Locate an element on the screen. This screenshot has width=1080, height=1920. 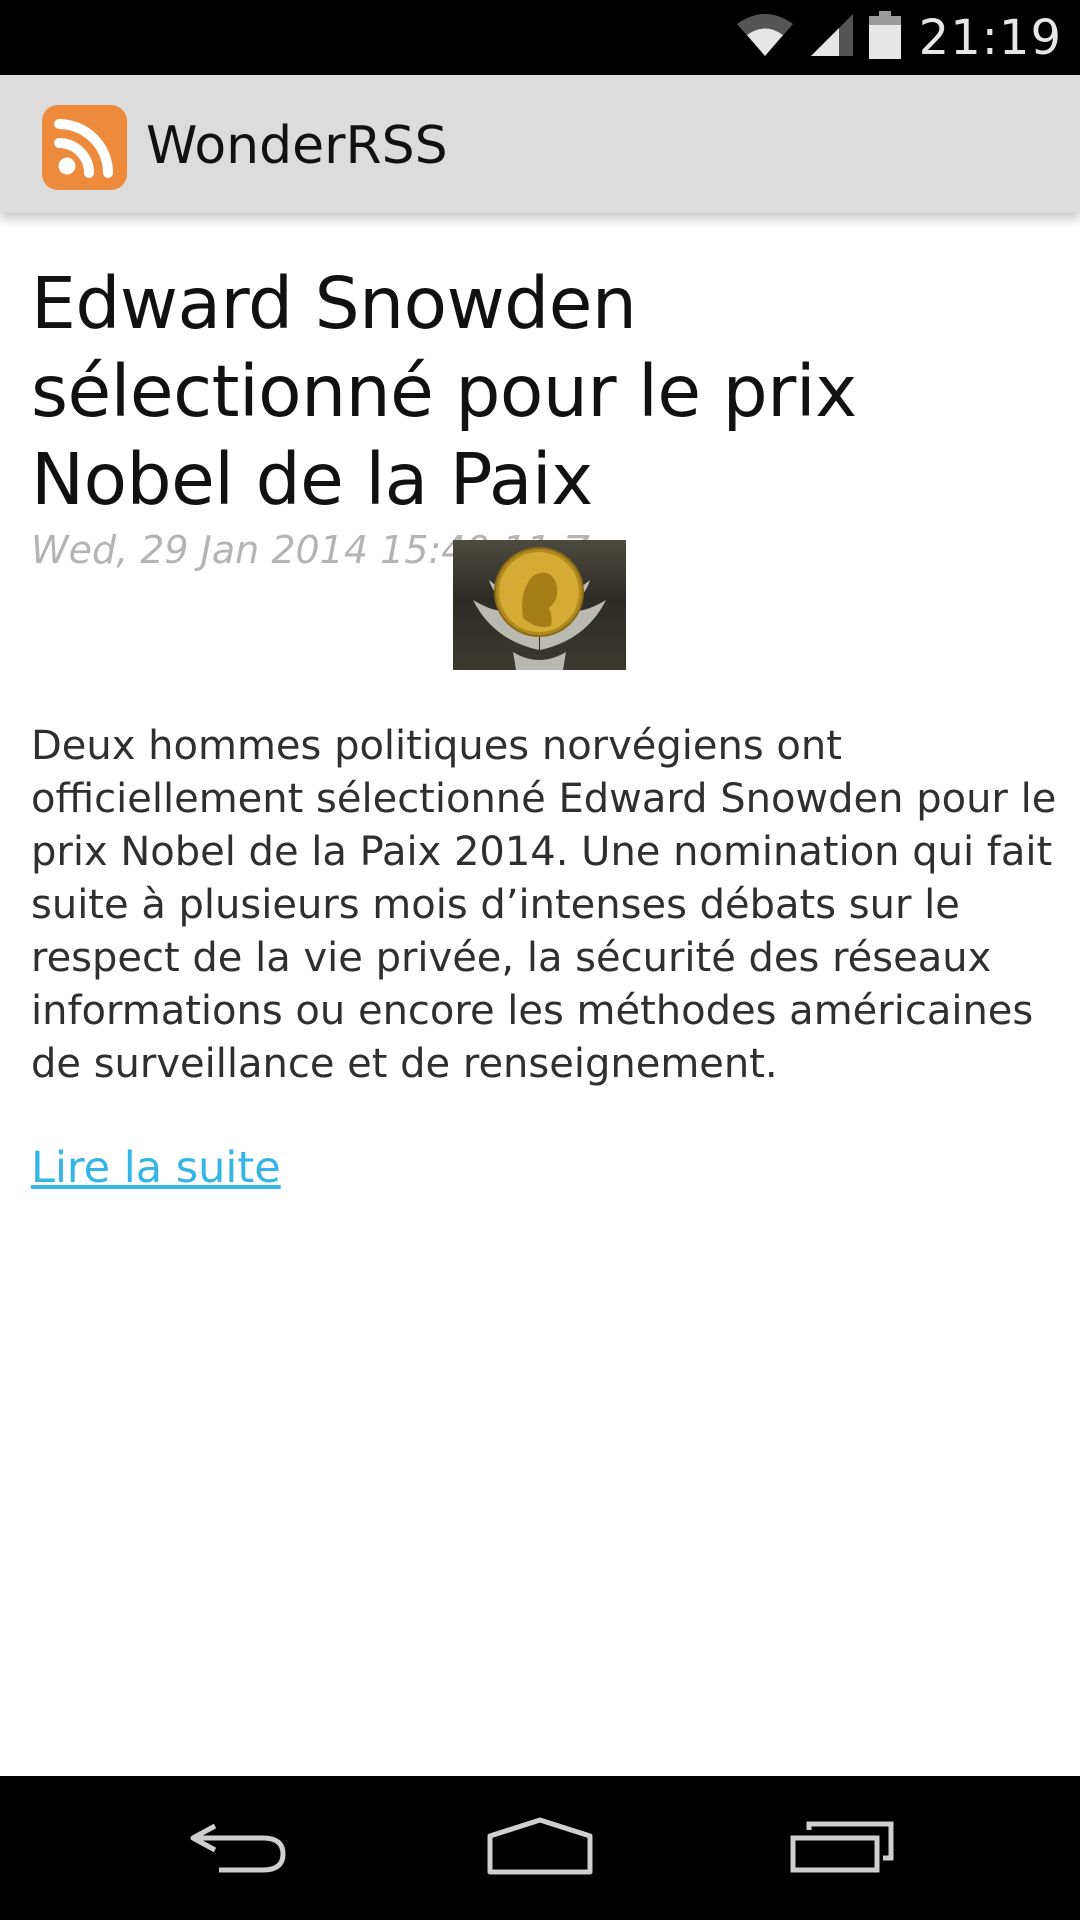
back-button is located at coordinates (238, 1848).